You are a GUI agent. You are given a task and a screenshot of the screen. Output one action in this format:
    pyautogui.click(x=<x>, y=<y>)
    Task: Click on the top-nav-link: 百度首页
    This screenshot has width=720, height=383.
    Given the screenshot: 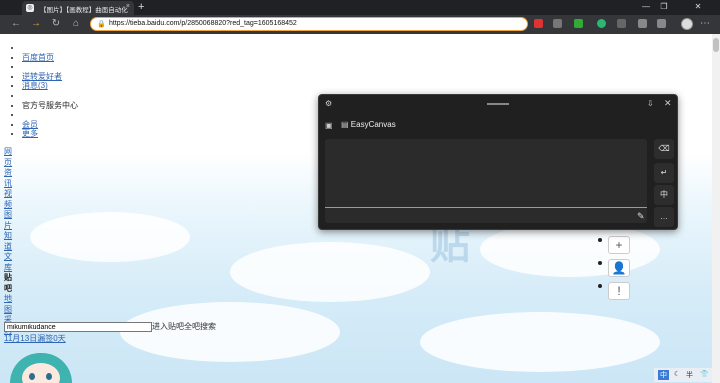 What is the action you would take?
    pyautogui.click(x=38, y=57)
    